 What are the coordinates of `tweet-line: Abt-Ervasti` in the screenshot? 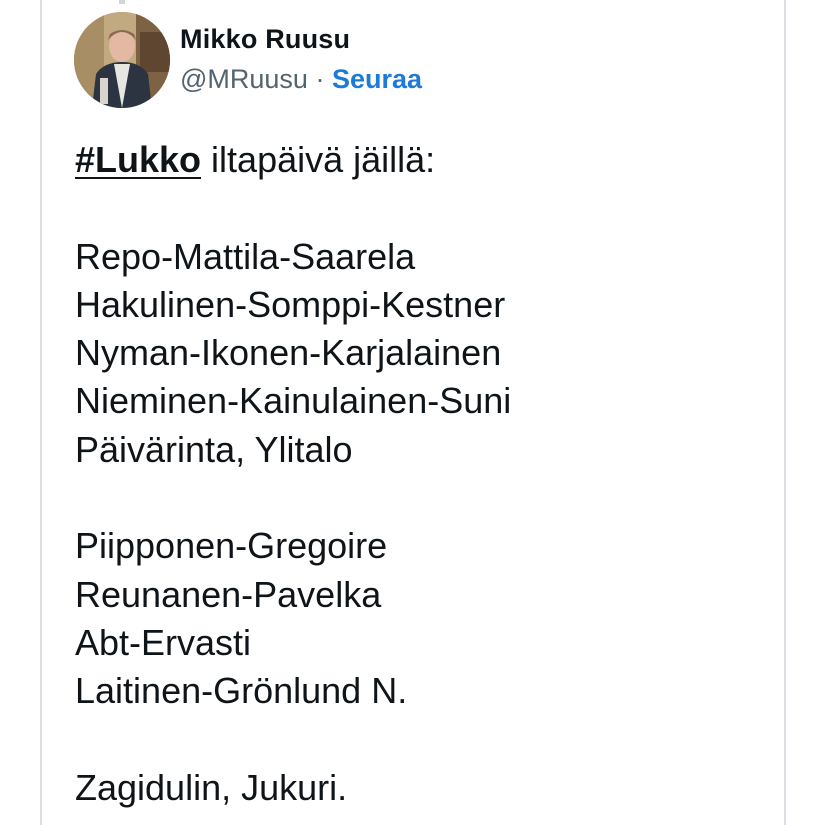 It's located at (163, 642).